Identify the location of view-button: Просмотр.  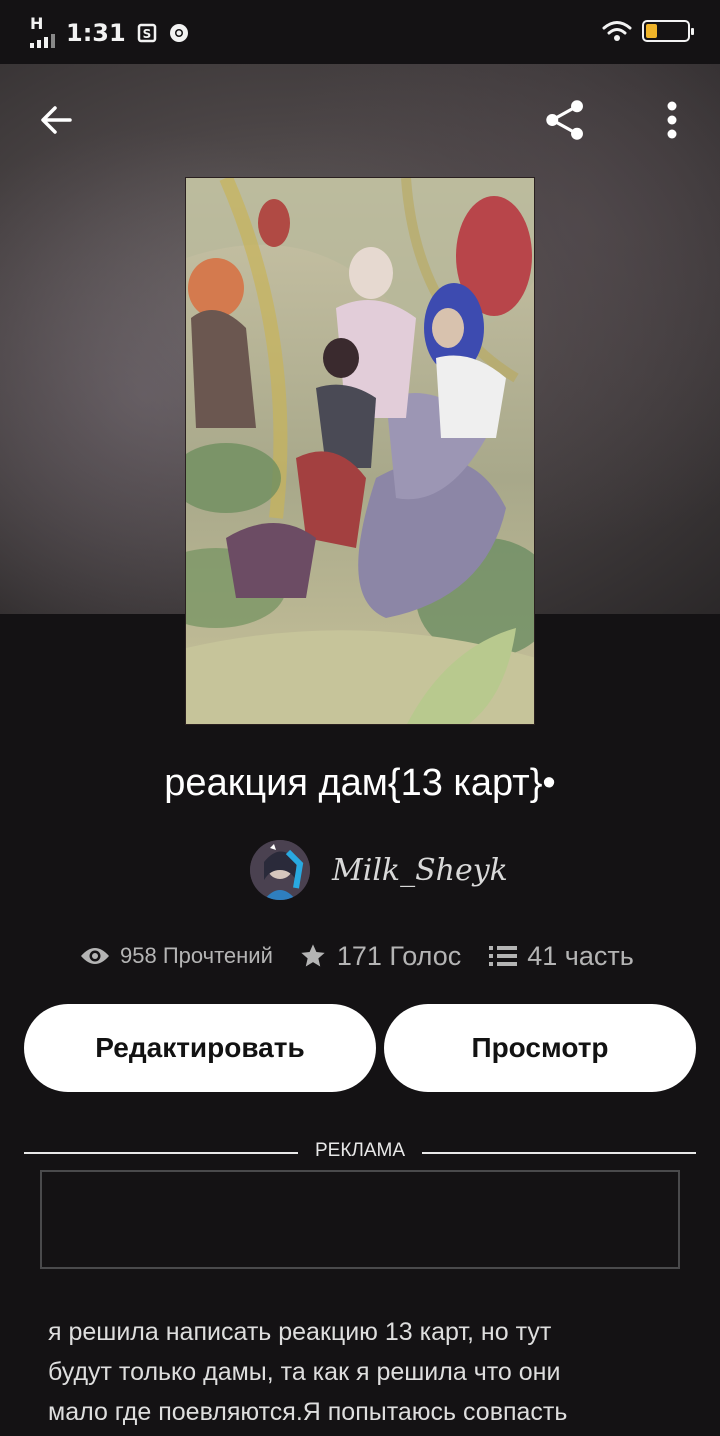
(540, 1048).